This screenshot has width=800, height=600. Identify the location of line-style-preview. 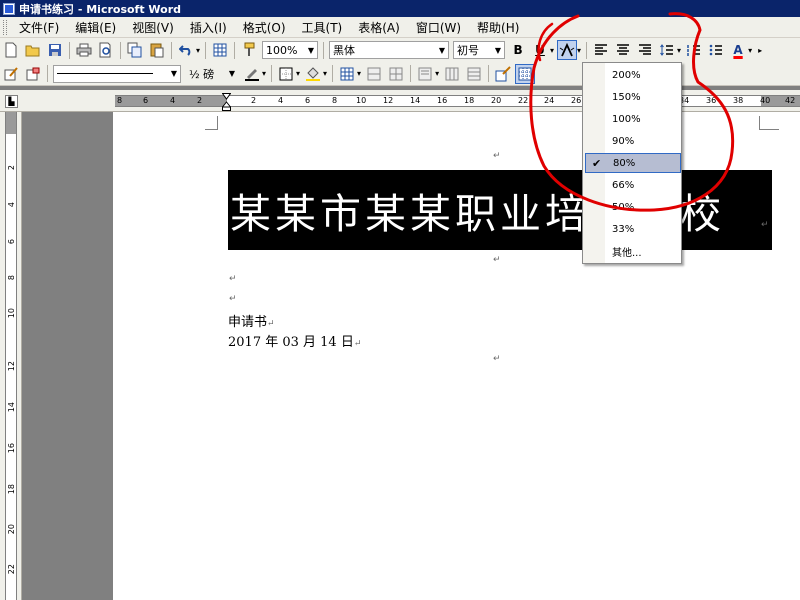
(105, 73).